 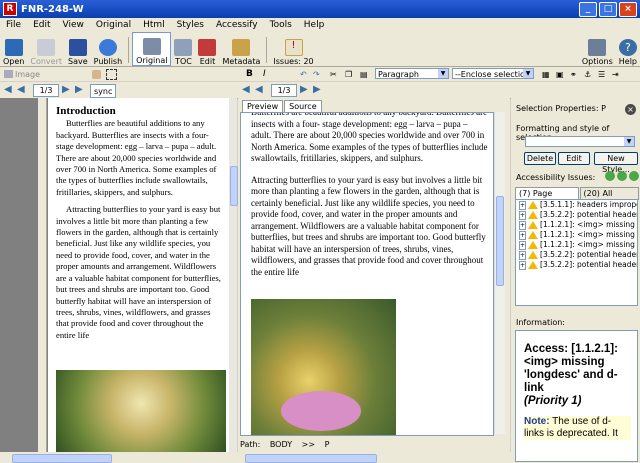 What do you see at coordinates (113, 25) in the screenshot?
I see `menu-original: Original` at bounding box center [113, 25].